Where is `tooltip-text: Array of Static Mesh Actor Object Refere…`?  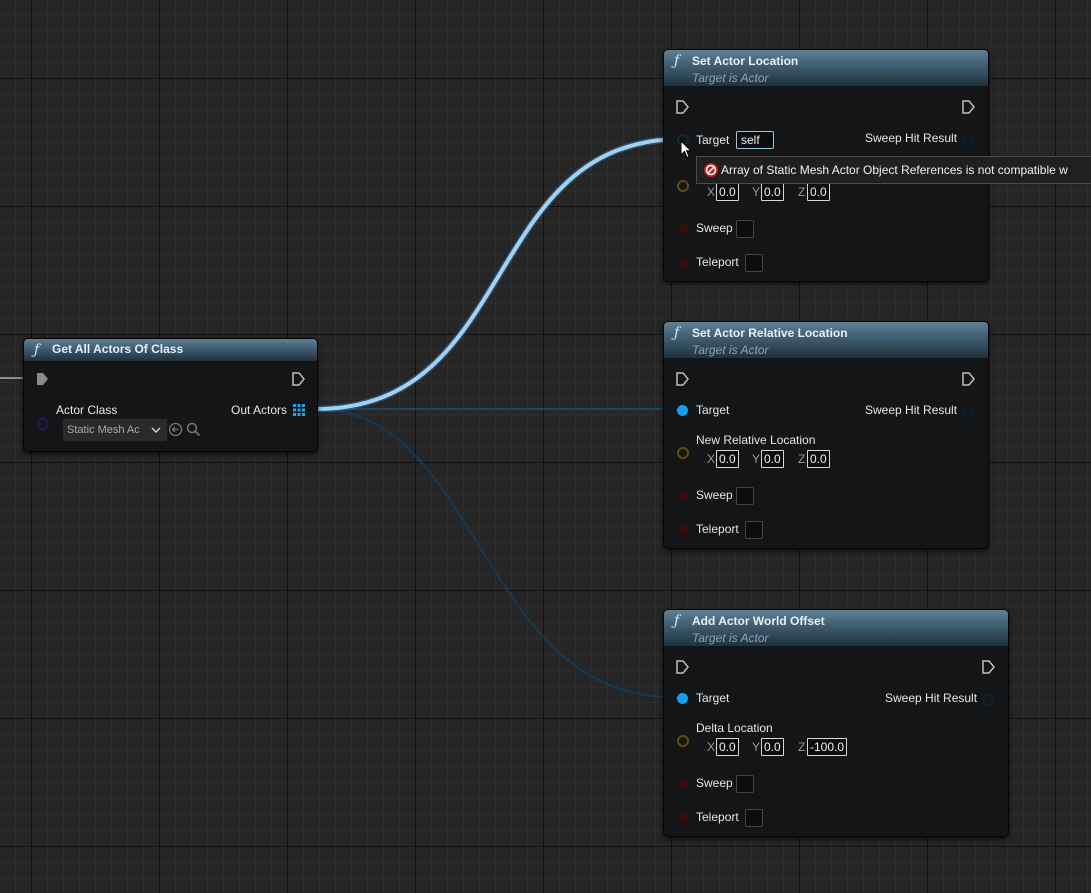
tooltip-text: Array of Static Mesh Actor Object Refere… is located at coordinates (894, 170).